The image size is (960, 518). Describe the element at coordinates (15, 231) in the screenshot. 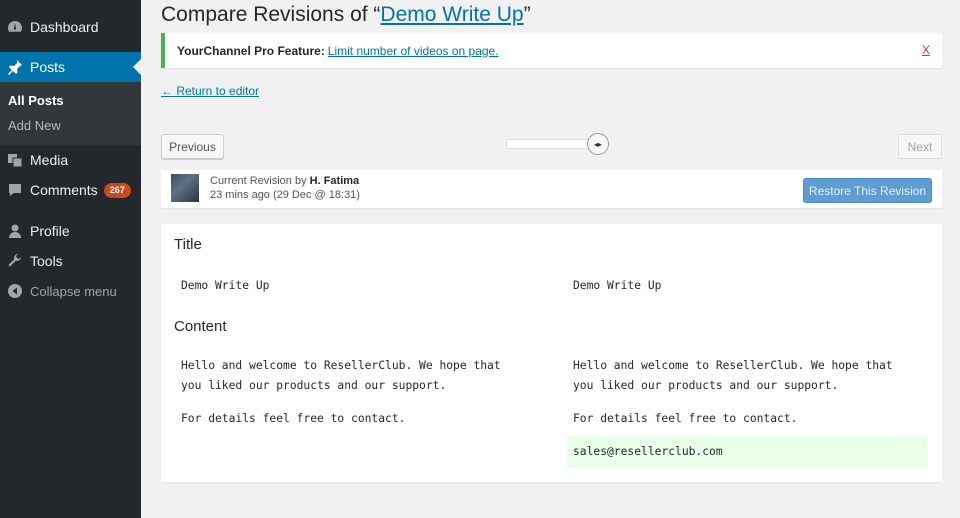

I see `user-icon` at that location.